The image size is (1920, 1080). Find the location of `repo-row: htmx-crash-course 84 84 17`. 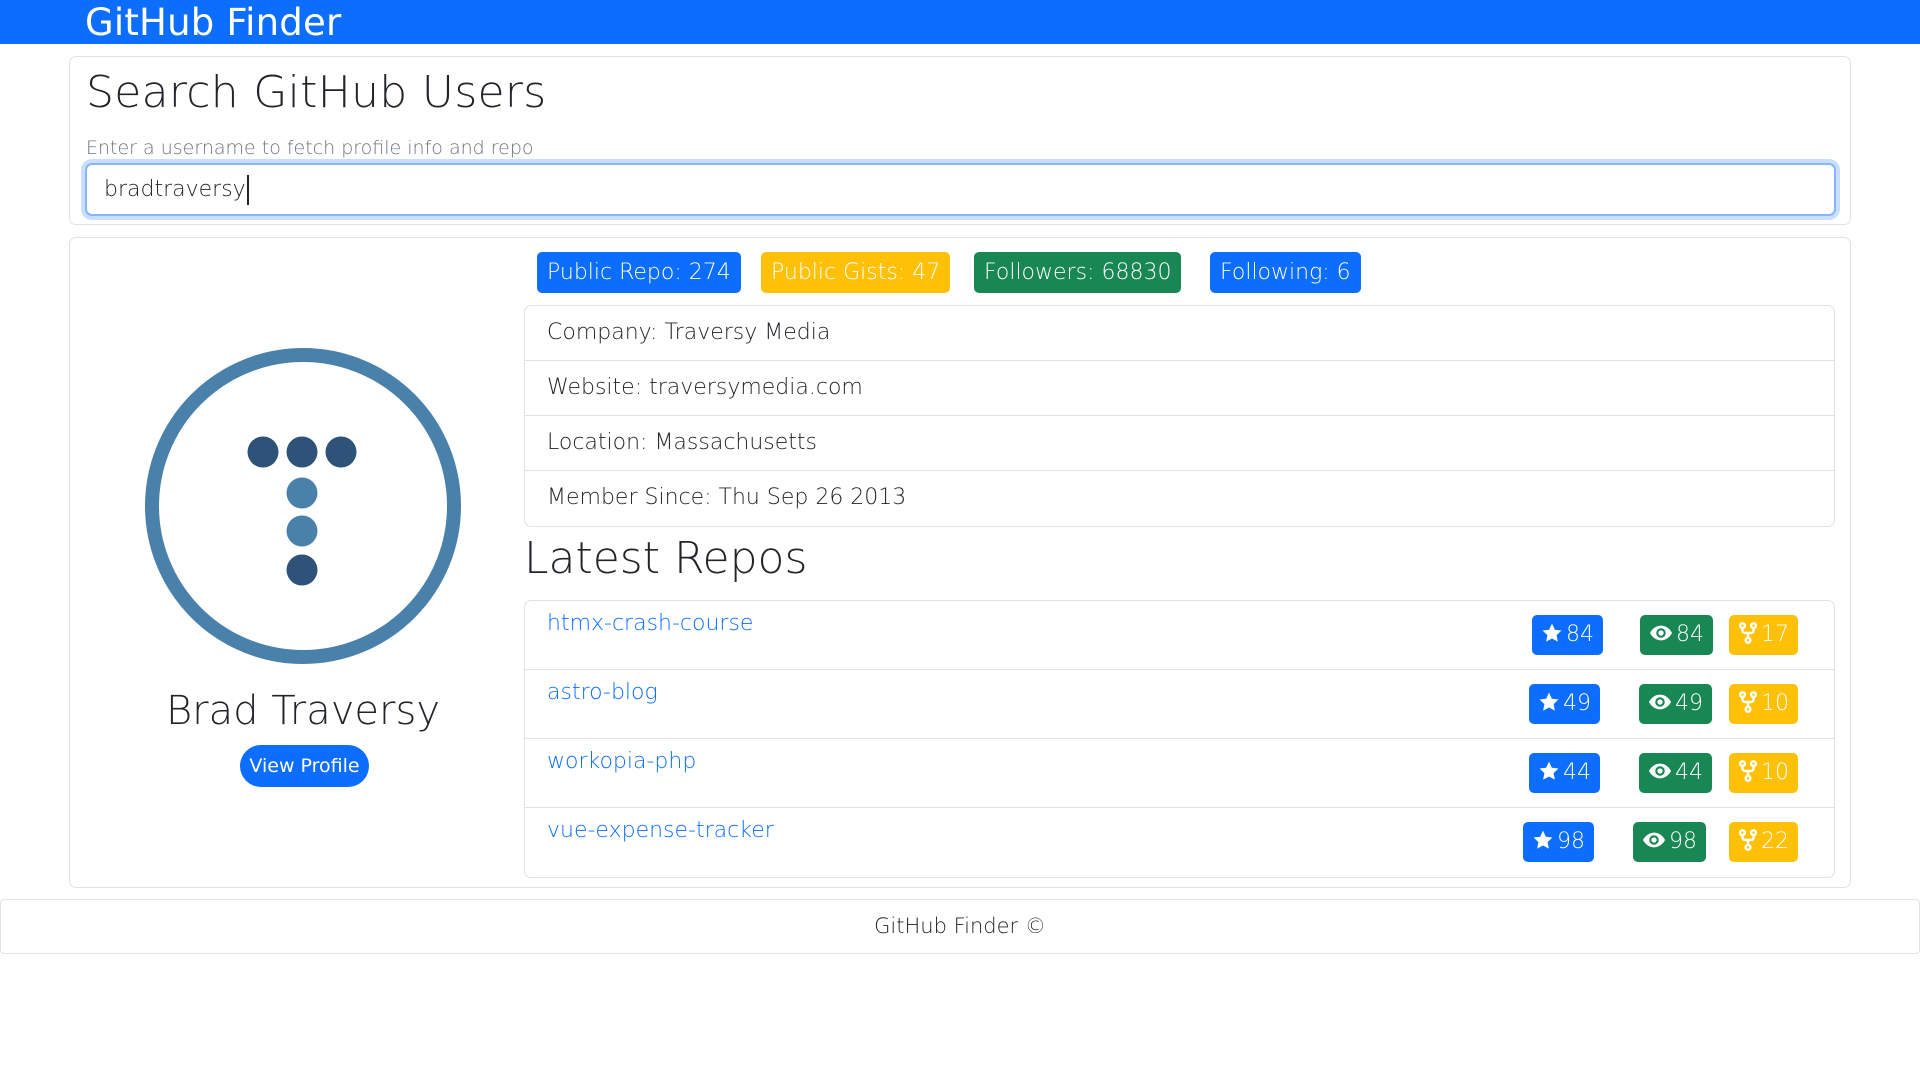

repo-row: htmx-crash-course 84 84 17 is located at coordinates (1179, 635).